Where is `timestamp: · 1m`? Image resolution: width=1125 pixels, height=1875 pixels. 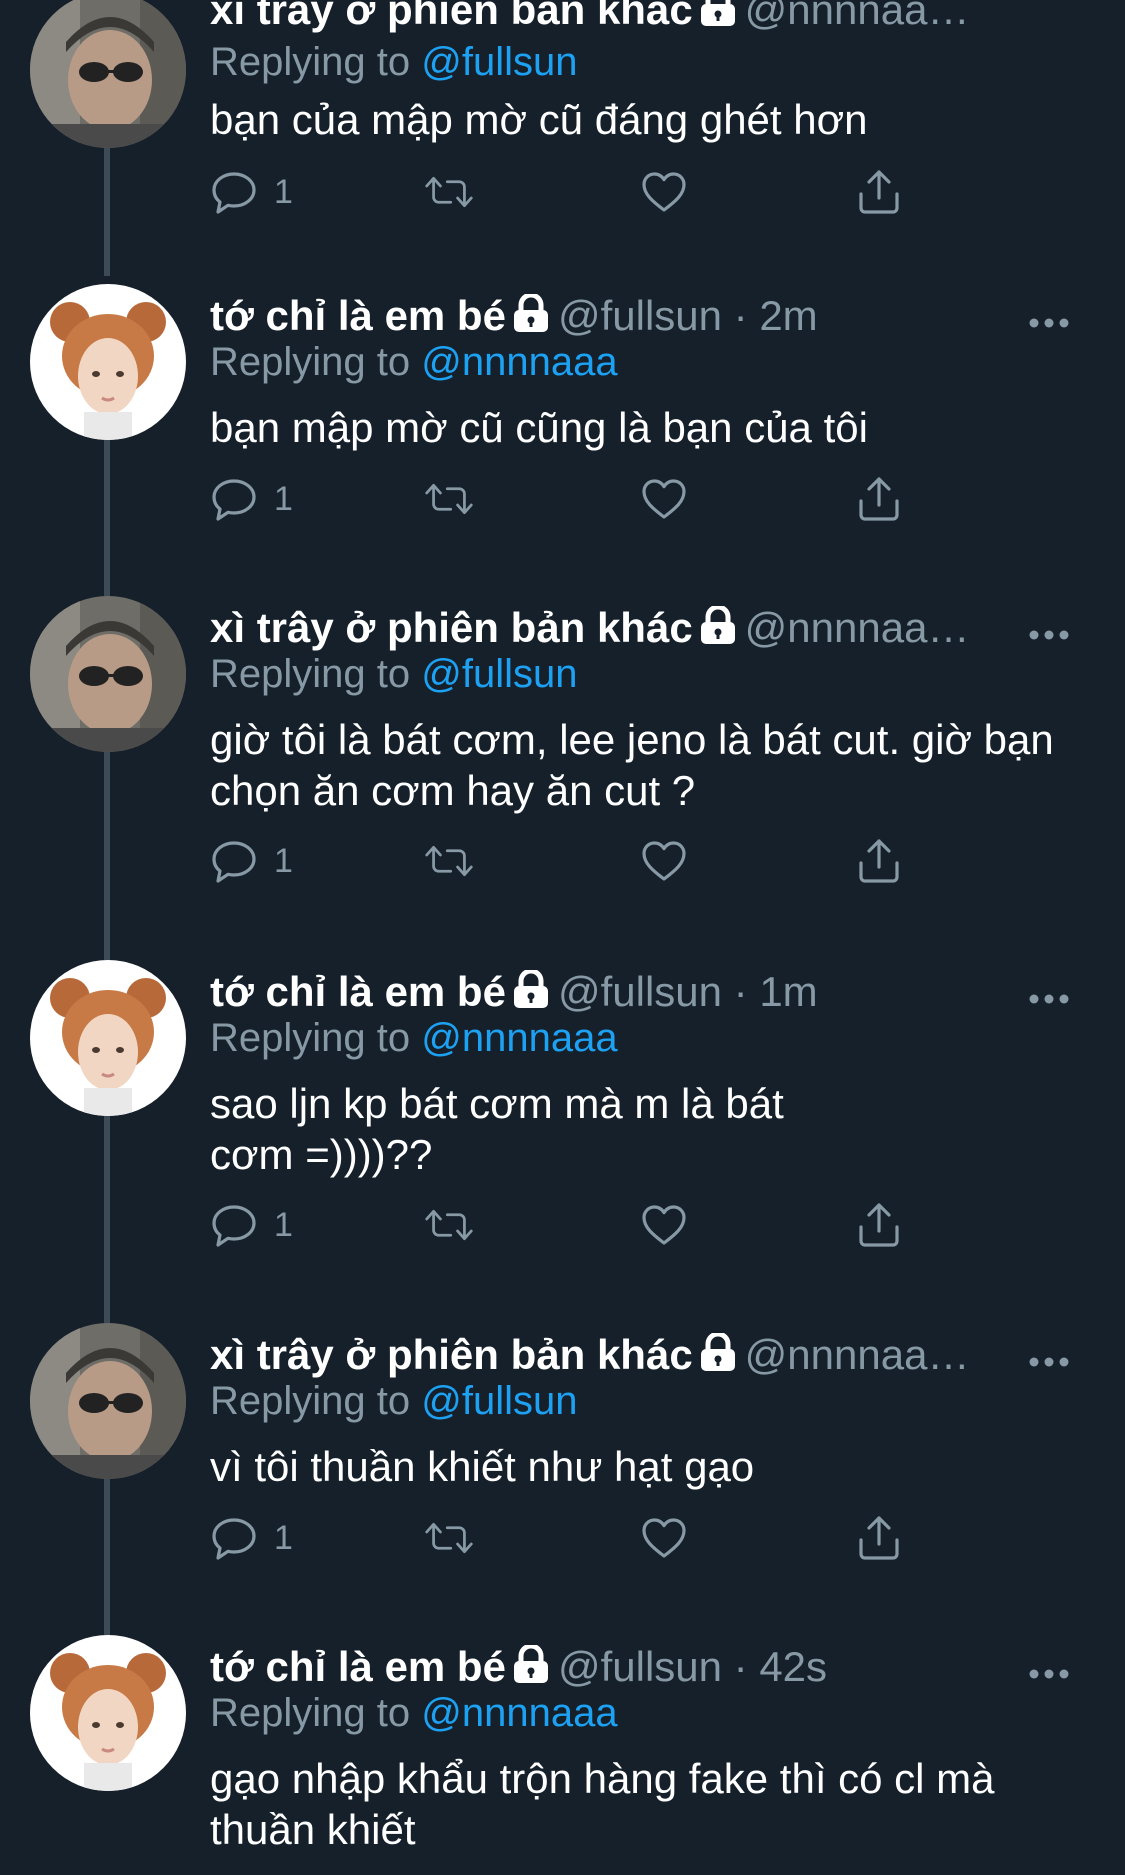
timestamp: · 1m is located at coordinates (776, 991).